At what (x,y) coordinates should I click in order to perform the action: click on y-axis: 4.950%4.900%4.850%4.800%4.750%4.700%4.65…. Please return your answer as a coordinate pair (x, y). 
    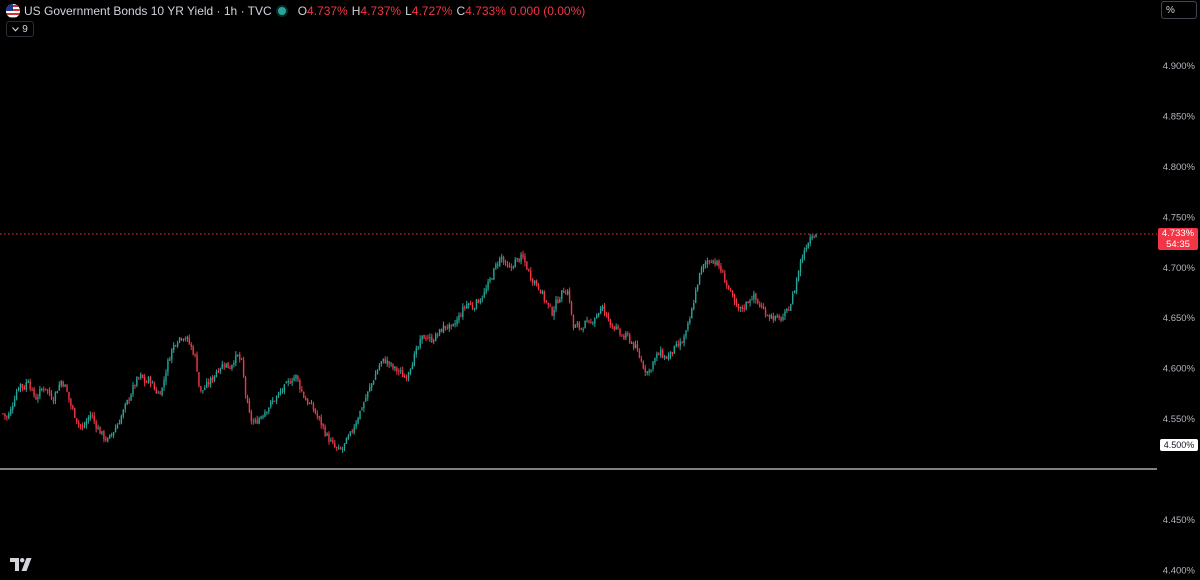
    Looking at the image, I should click on (1179, 294).